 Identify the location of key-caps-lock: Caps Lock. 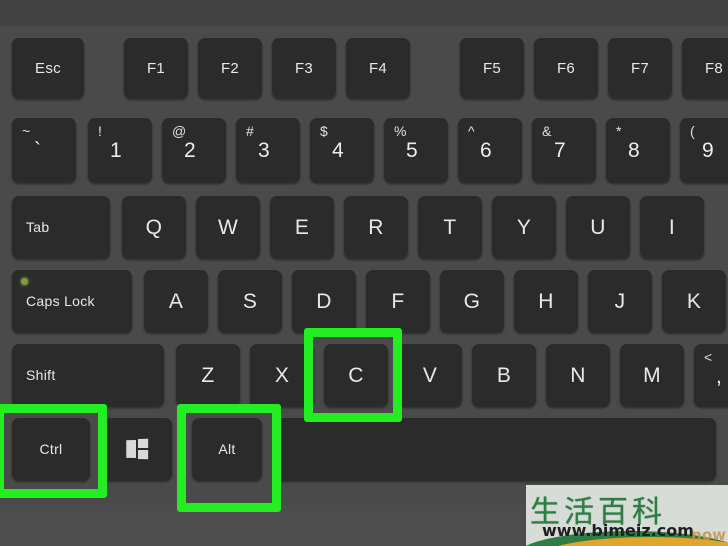
(72, 301).